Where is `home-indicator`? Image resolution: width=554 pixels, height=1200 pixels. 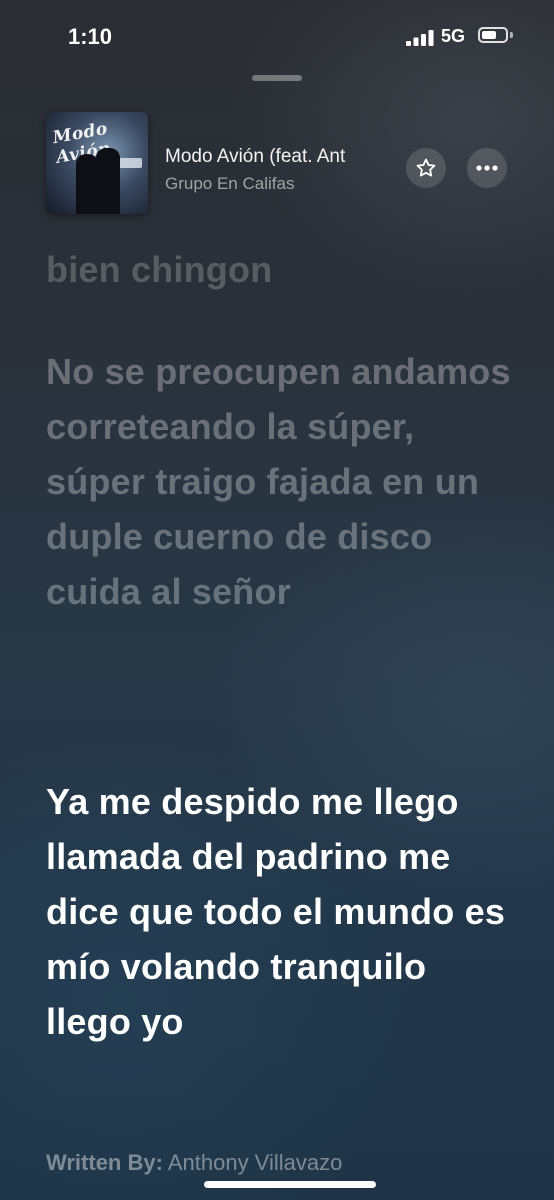 home-indicator is located at coordinates (290, 1184).